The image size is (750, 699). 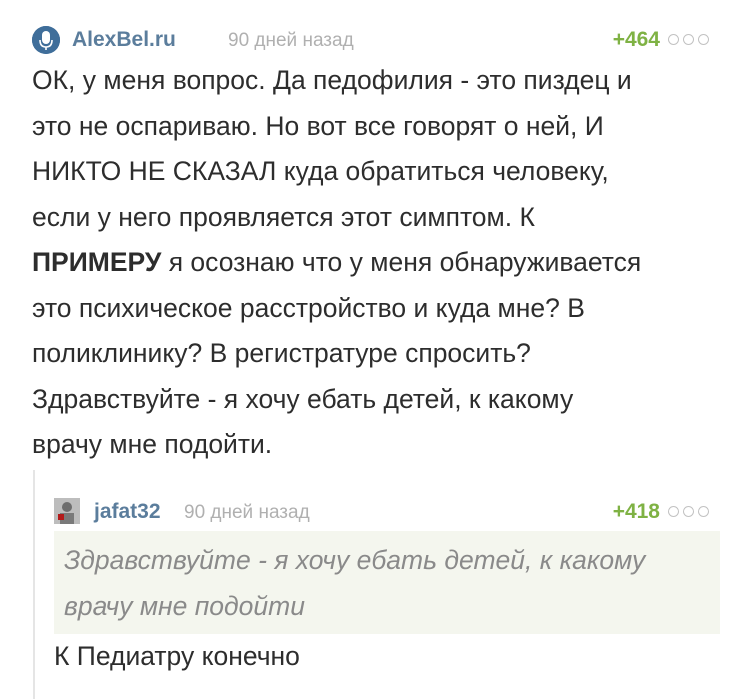 What do you see at coordinates (184, 606) in the screenshot?
I see `quote-line: врачу мне подойти` at bounding box center [184, 606].